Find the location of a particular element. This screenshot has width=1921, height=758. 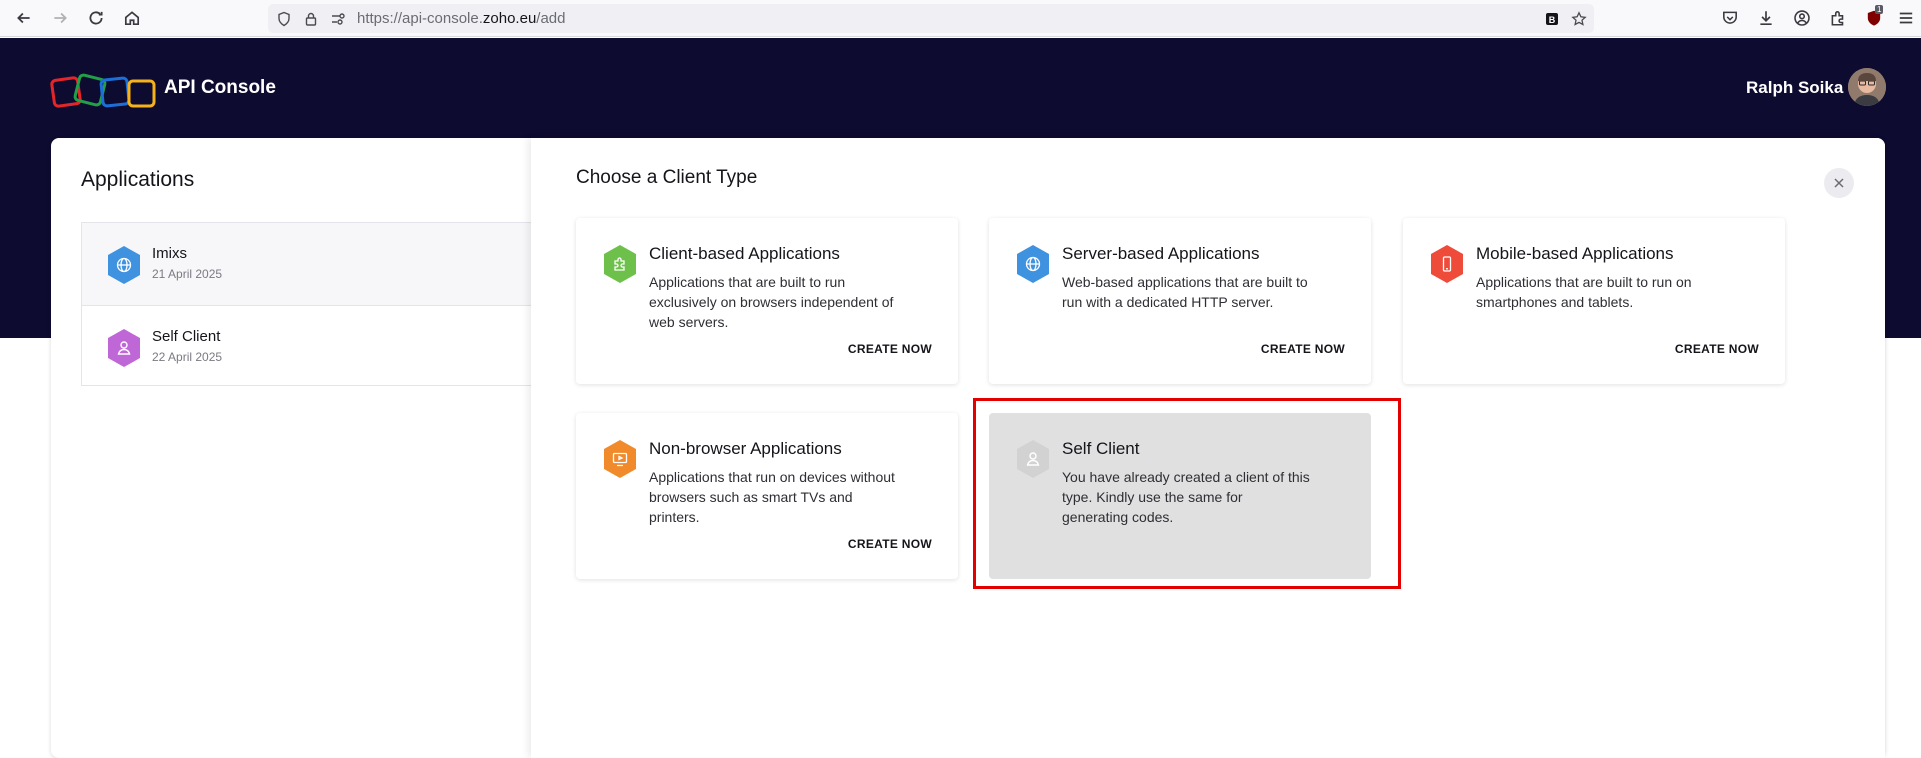

home-icon is located at coordinates (132, 18).